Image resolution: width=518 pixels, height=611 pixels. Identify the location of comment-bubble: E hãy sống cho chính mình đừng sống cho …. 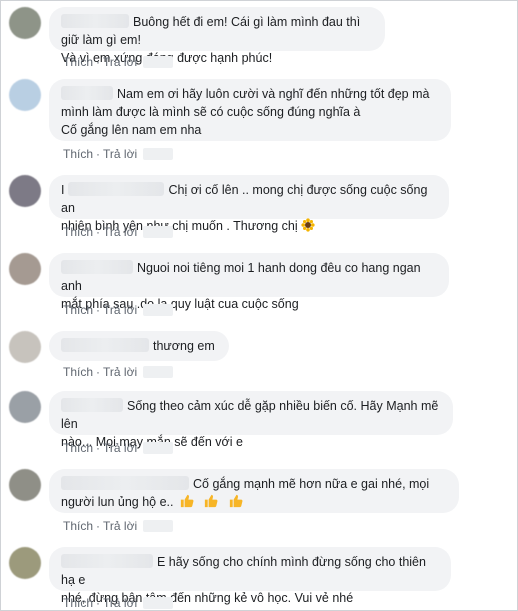
(250, 576).